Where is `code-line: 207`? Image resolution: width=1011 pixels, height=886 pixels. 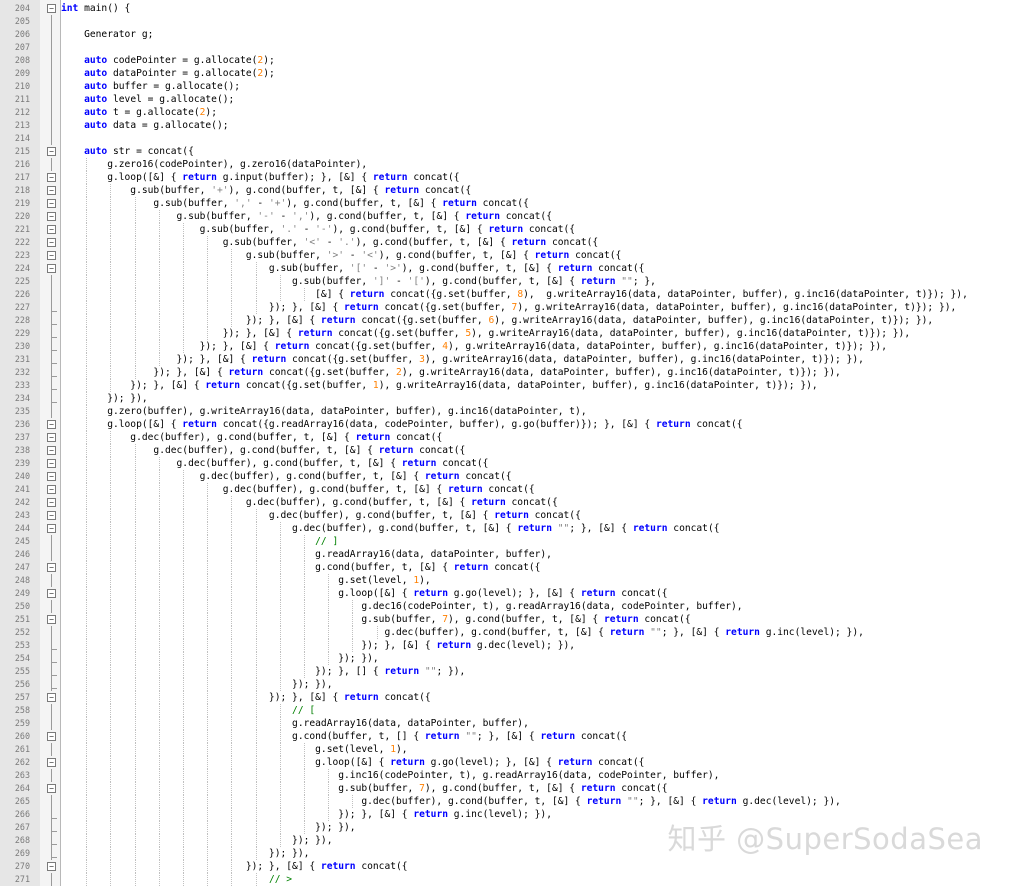 code-line: 207 is located at coordinates (505, 47).